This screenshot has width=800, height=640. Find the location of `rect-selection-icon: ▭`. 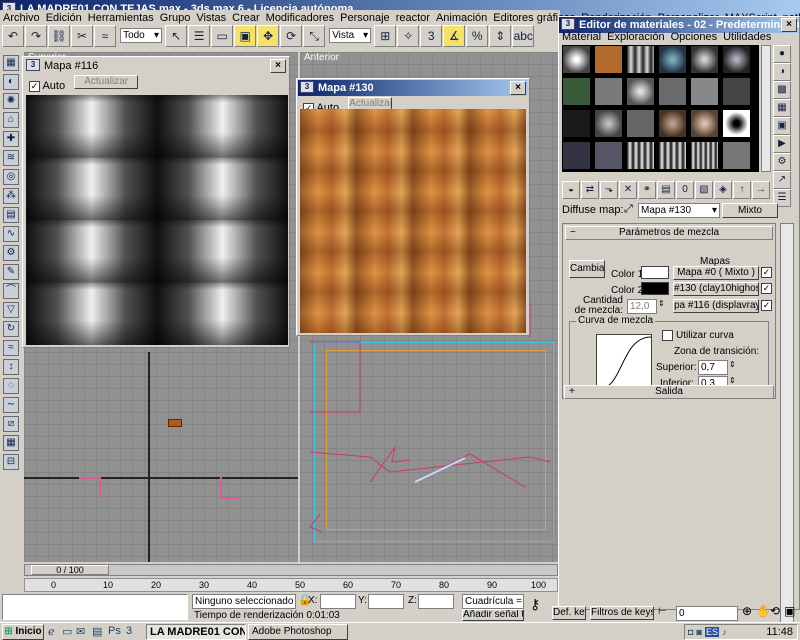

rect-selection-icon: ▭ is located at coordinates (222, 36).